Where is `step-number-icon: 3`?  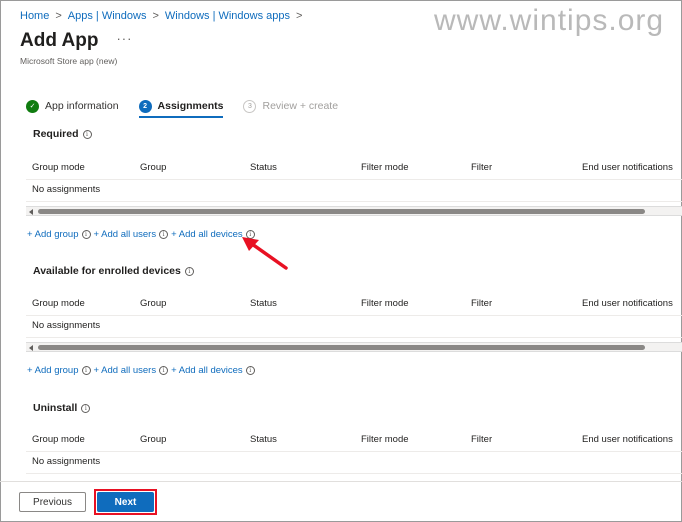
step-number-icon: 3 is located at coordinates (250, 106).